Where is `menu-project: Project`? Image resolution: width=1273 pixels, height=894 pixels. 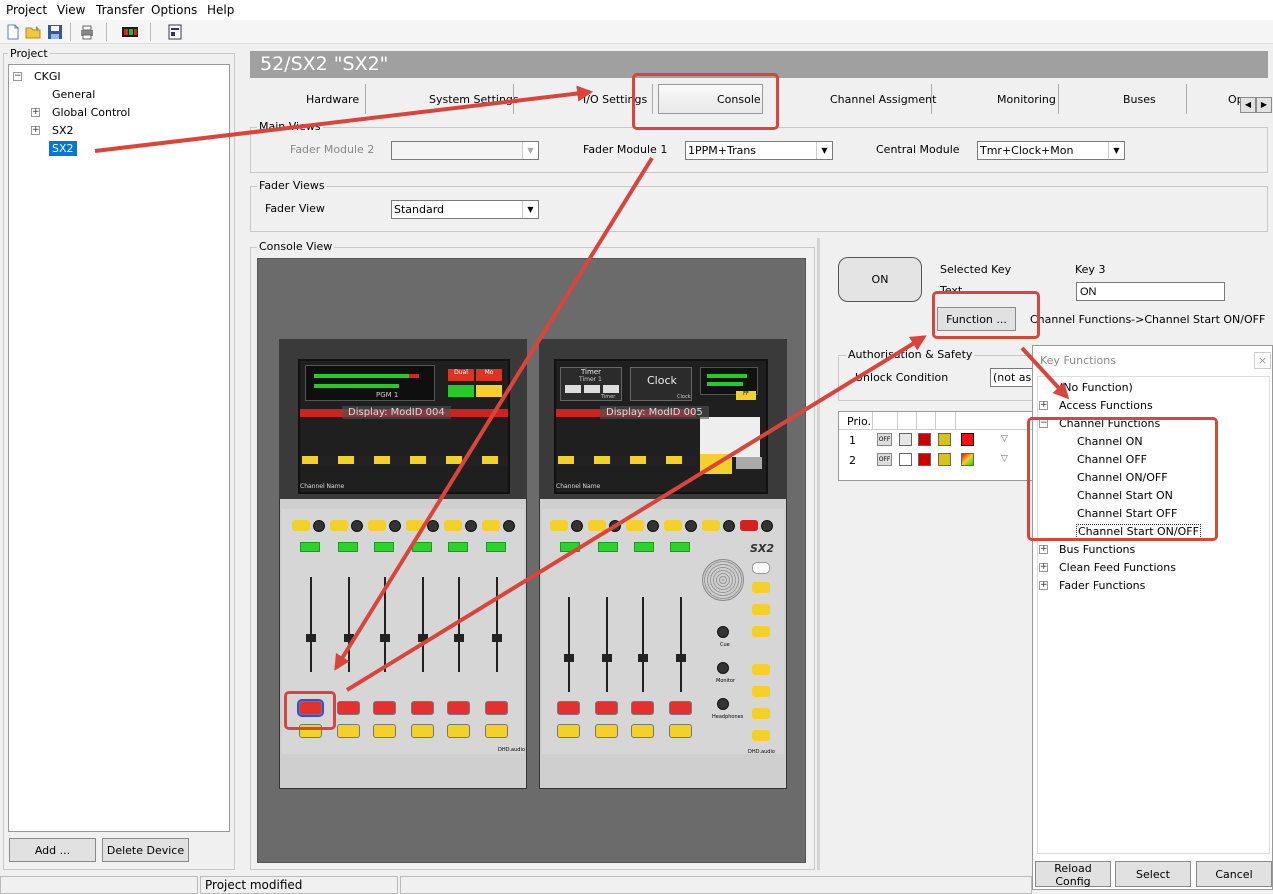 menu-project: Project is located at coordinates (26, 10).